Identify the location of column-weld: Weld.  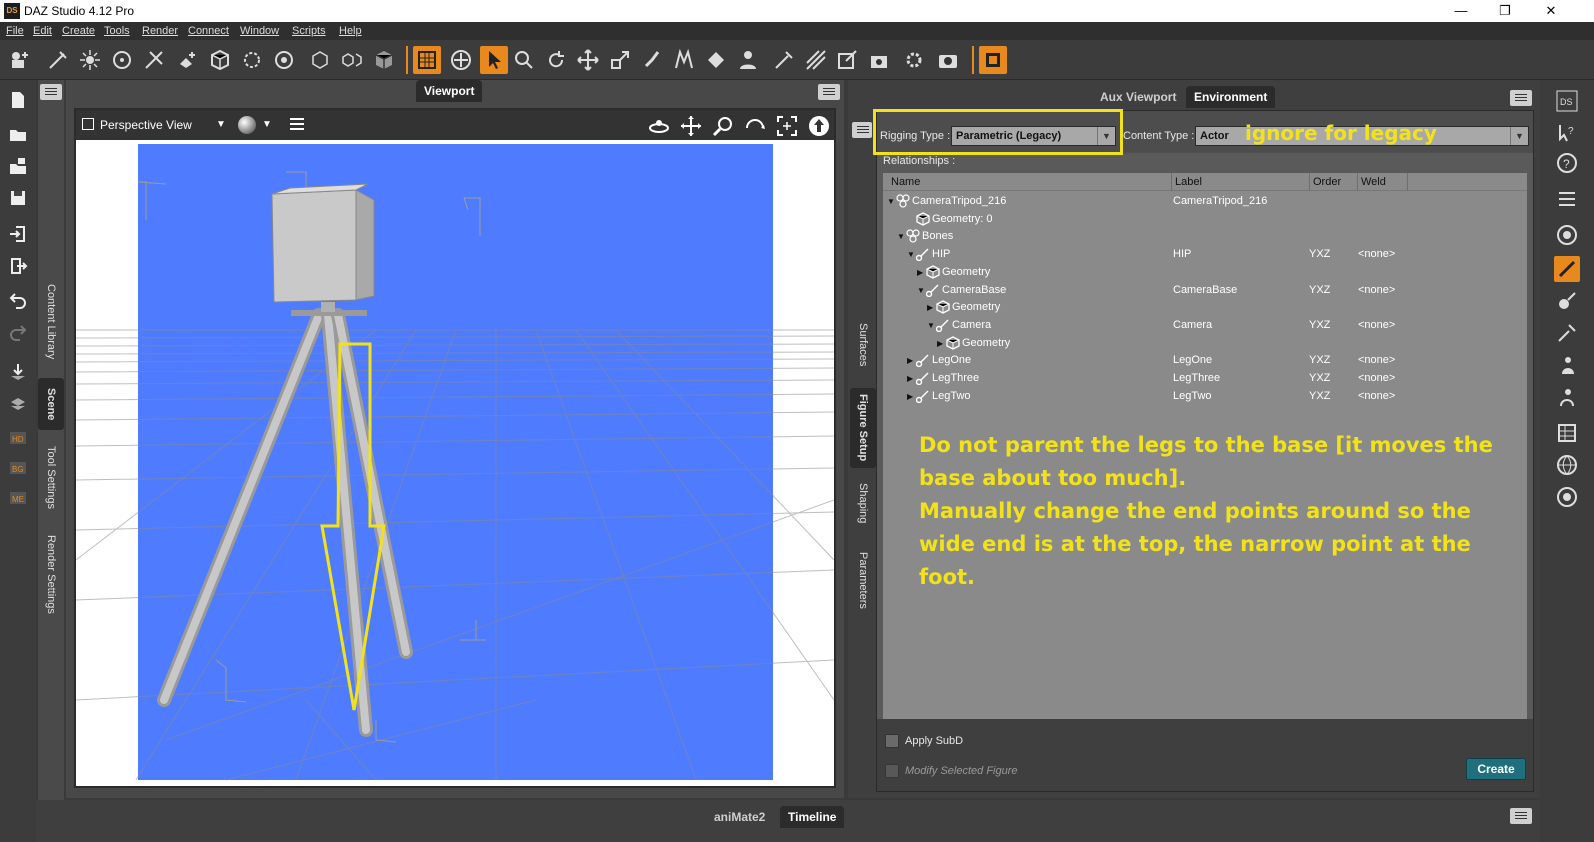
(1373, 182).